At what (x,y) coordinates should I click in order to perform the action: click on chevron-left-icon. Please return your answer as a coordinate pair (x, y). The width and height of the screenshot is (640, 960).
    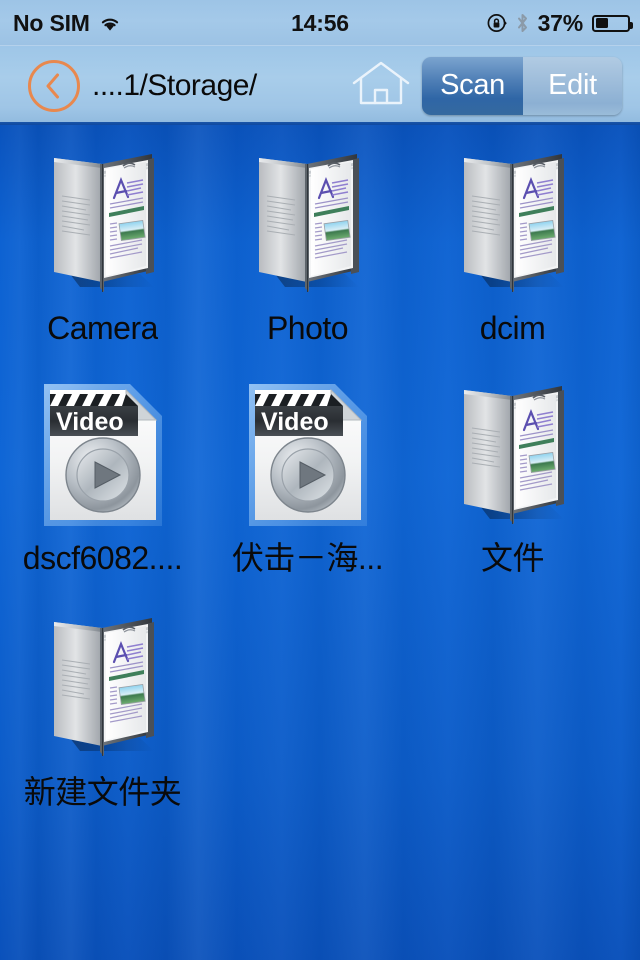
    Looking at the image, I should click on (53, 86).